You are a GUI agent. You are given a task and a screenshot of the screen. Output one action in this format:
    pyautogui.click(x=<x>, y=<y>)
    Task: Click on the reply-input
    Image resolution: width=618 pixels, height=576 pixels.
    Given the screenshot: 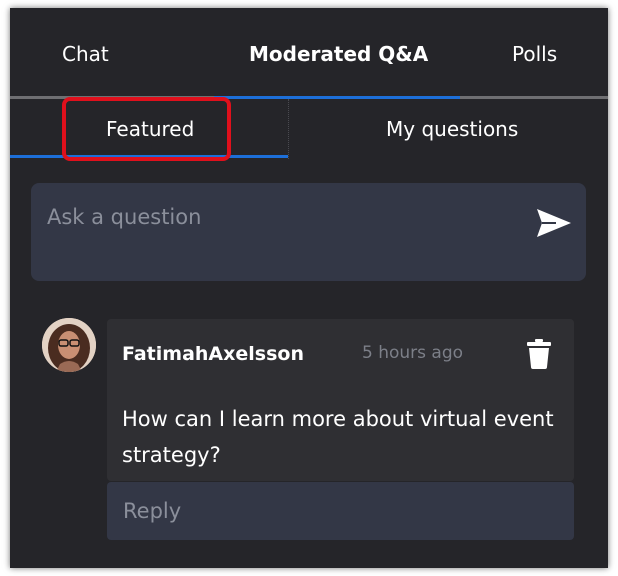 What is the action you would take?
    pyautogui.click(x=338, y=511)
    